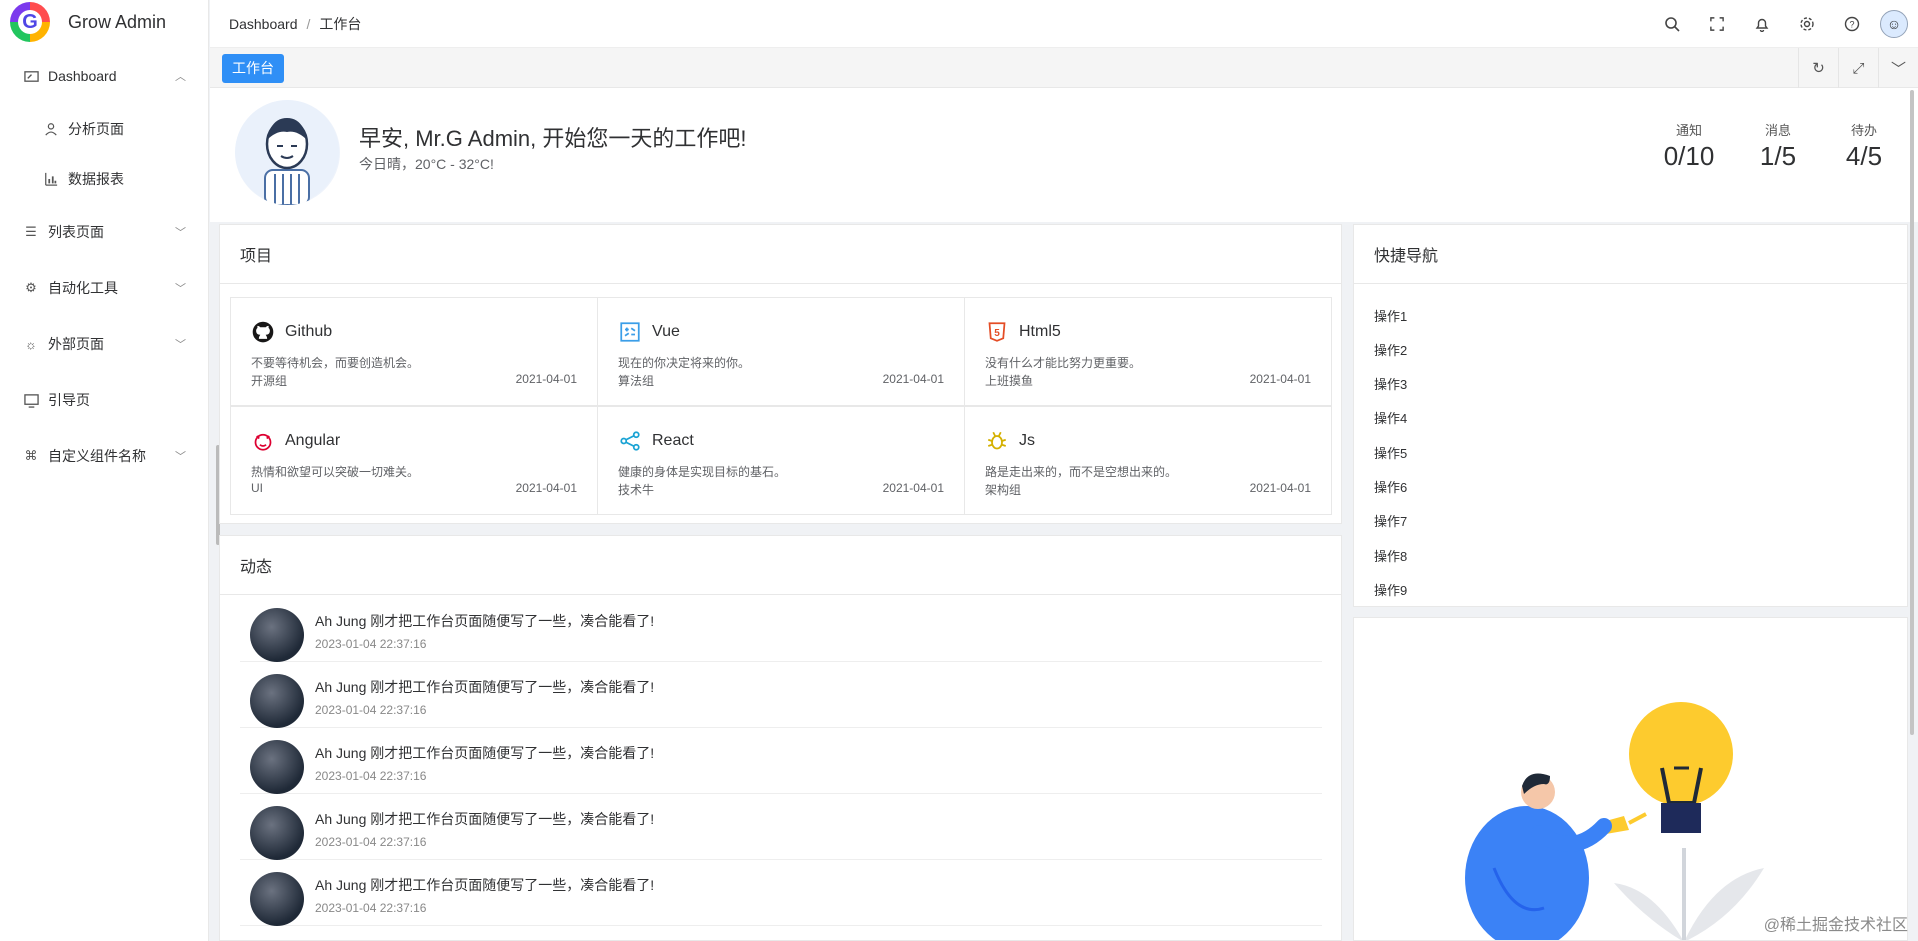  Describe the element at coordinates (82, 76) in the screenshot. I see `sidebar-item-label: Dashboard` at that location.